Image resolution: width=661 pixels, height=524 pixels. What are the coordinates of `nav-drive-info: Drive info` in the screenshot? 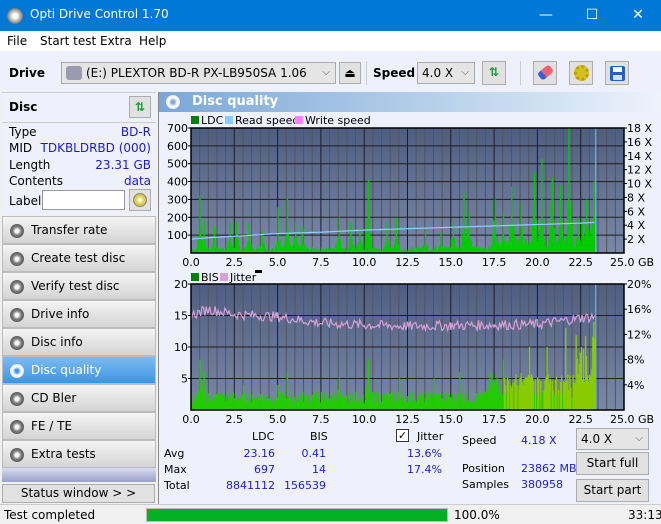 It's located at (79, 314).